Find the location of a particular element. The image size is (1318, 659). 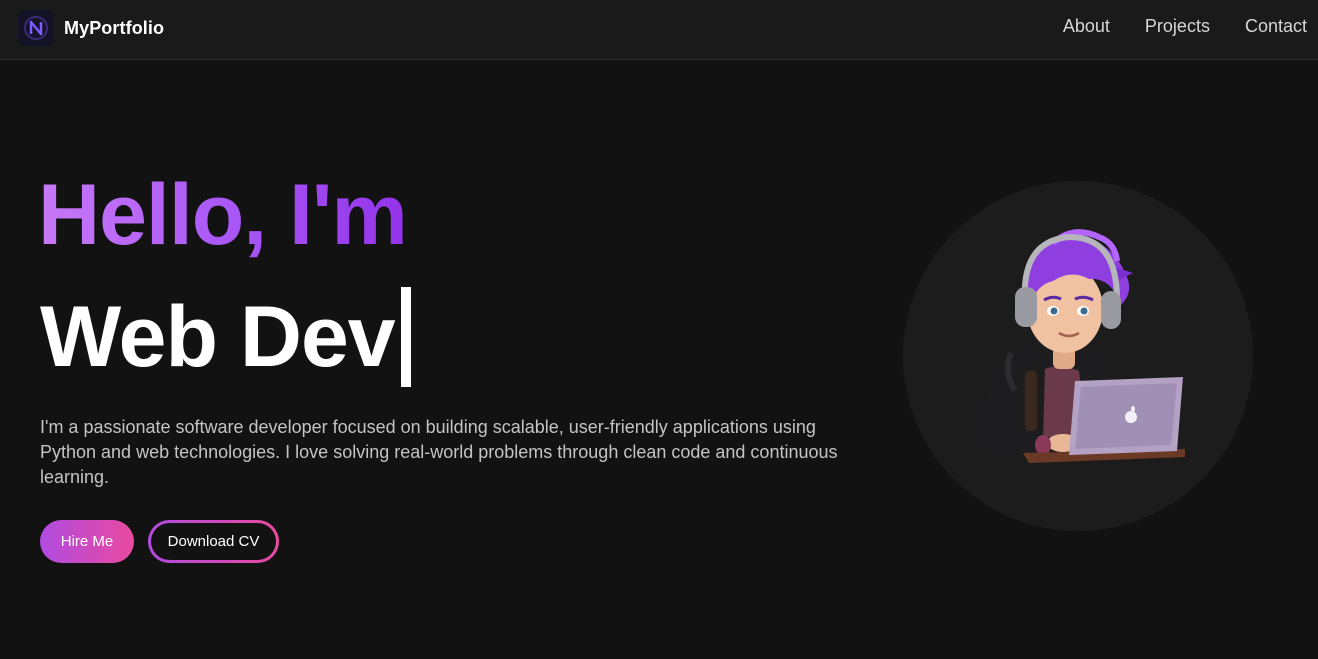

hero-greeting: Hello, I'm is located at coordinates (223, 215).